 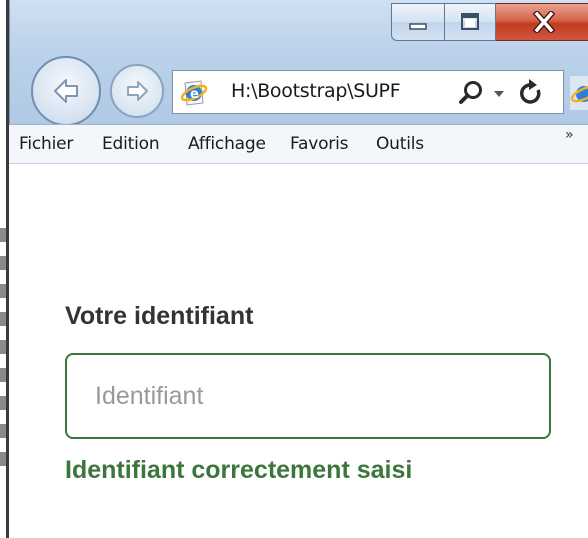 I want to click on close-button, so click(x=542, y=22).